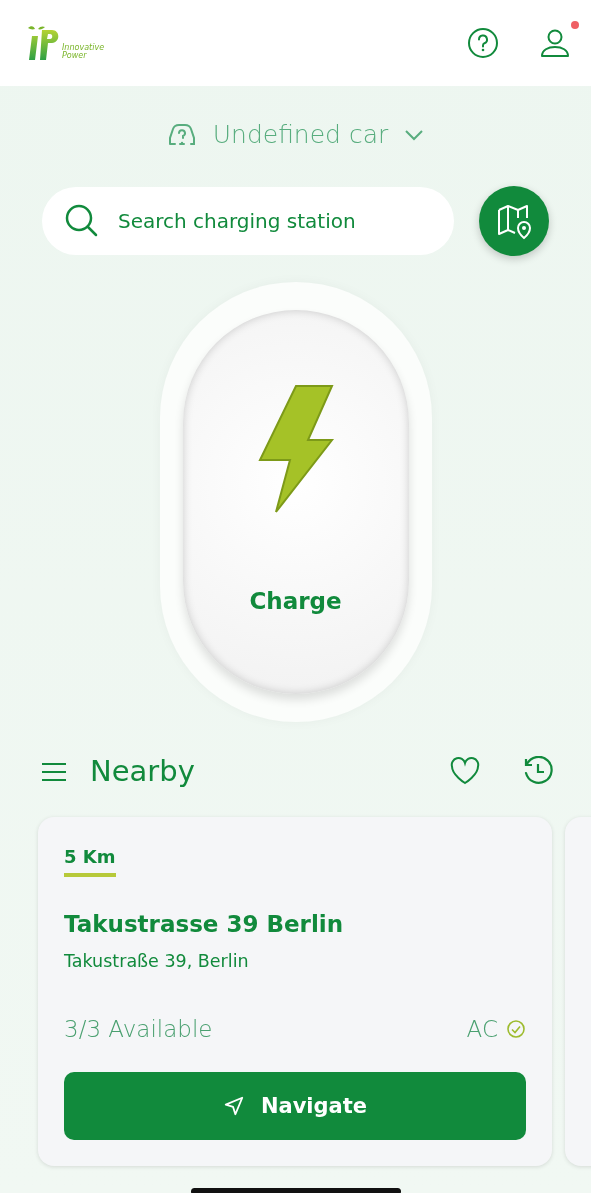  I want to click on distance-label: 5 Km, so click(90, 860).